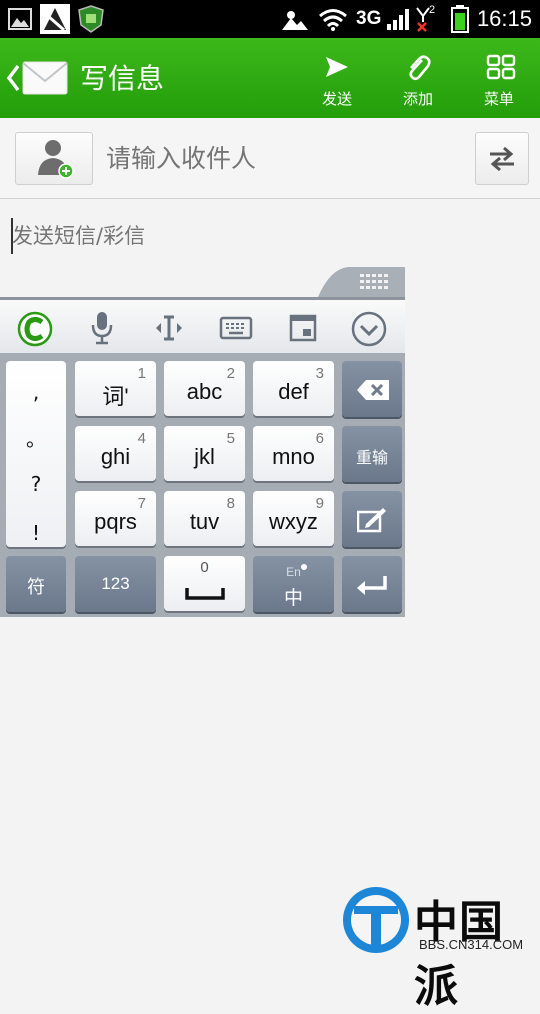 The height and width of the screenshot is (1014, 540). I want to click on keyboard-layout-button, so click(235, 328).